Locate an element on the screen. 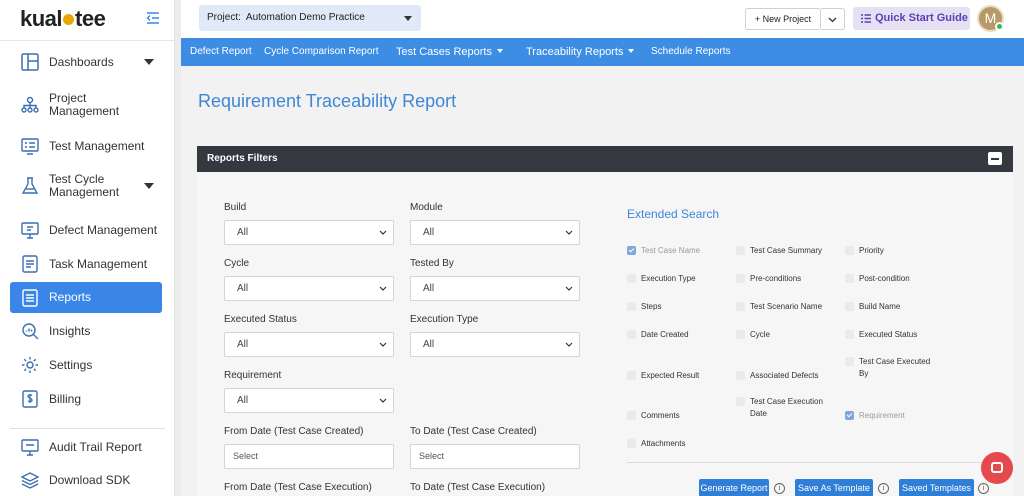 This screenshot has height=496, width=1024. requirement-select: All is located at coordinates (309, 400).